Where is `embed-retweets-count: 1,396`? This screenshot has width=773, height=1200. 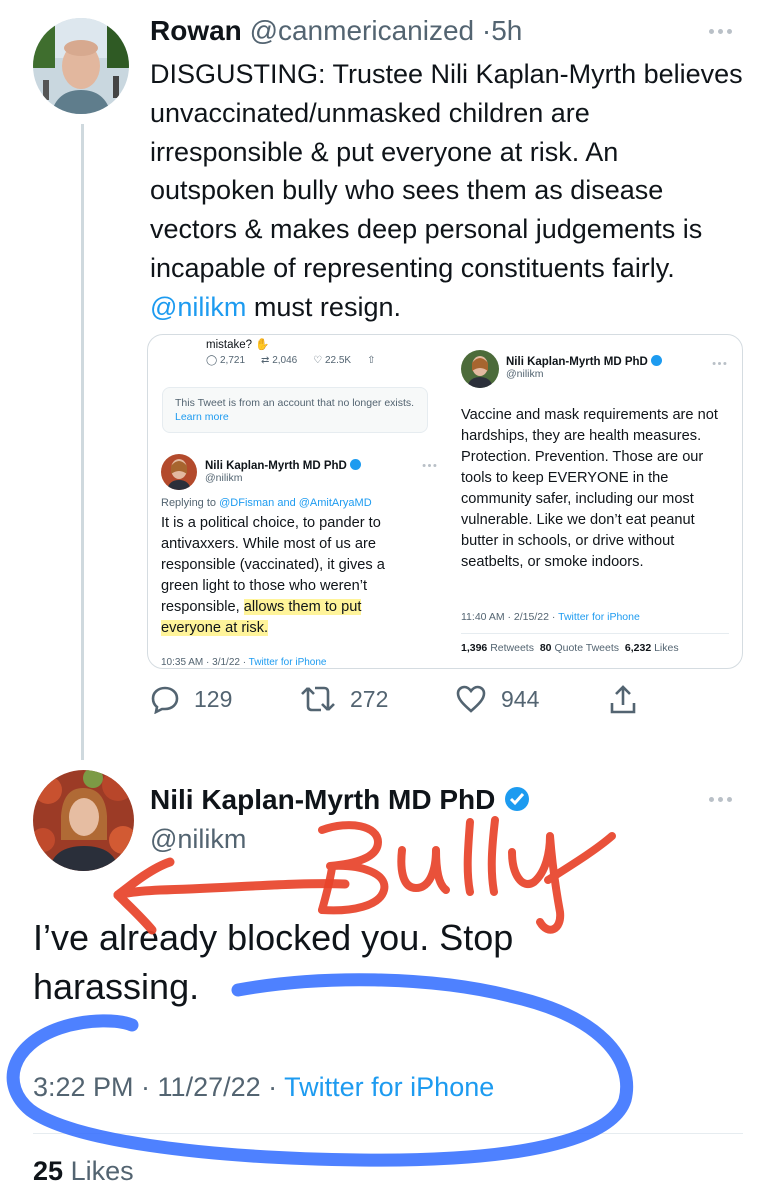
embed-retweets-count: 1,396 is located at coordinates (474, 648).